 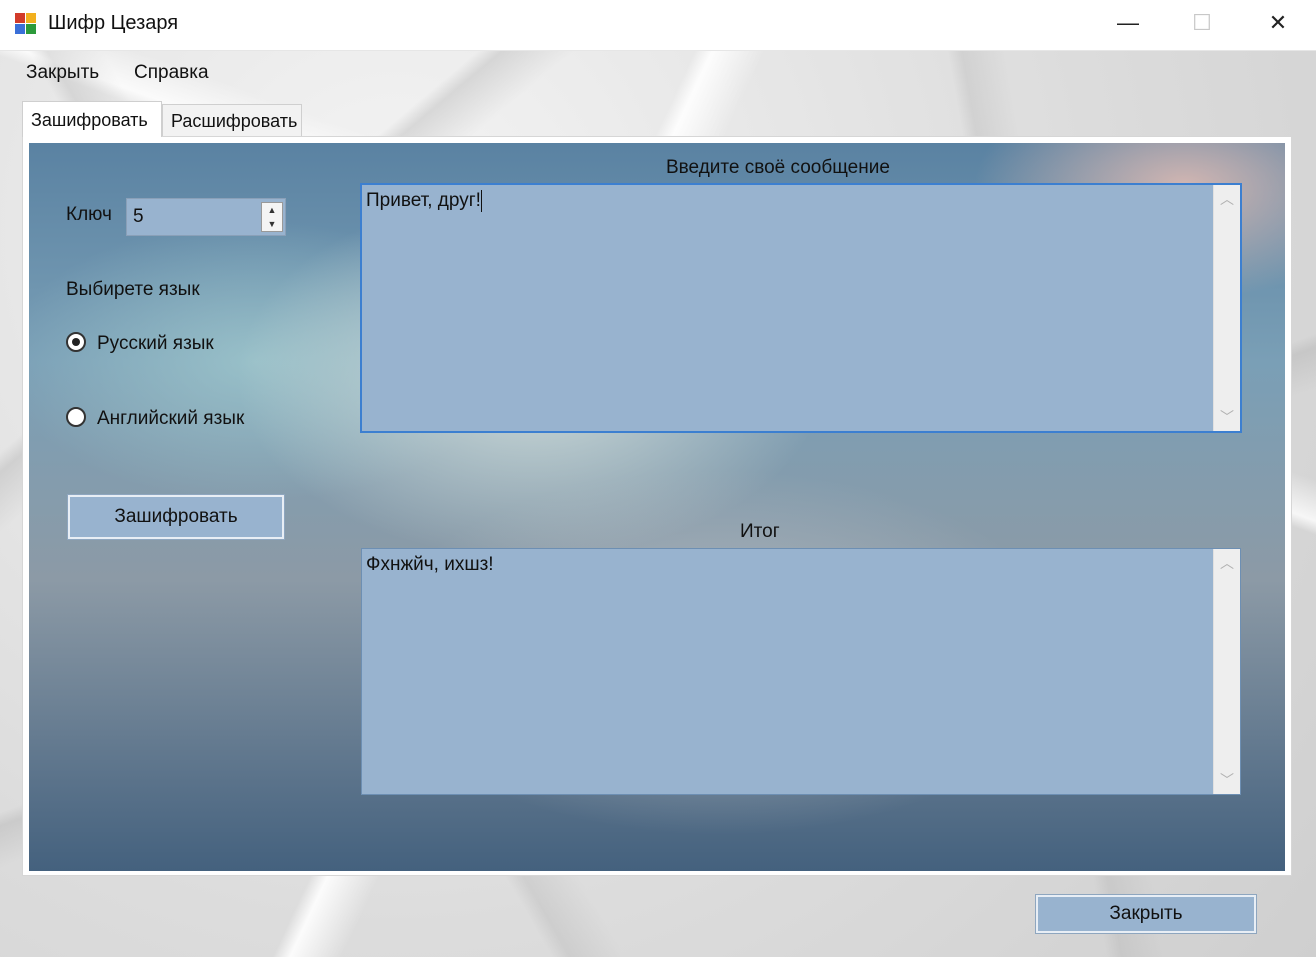 What do you see at coordinates (170, 419) in the screenshot?
I see `radio-english-label: Английский язык` at bounding box center [170, 419].